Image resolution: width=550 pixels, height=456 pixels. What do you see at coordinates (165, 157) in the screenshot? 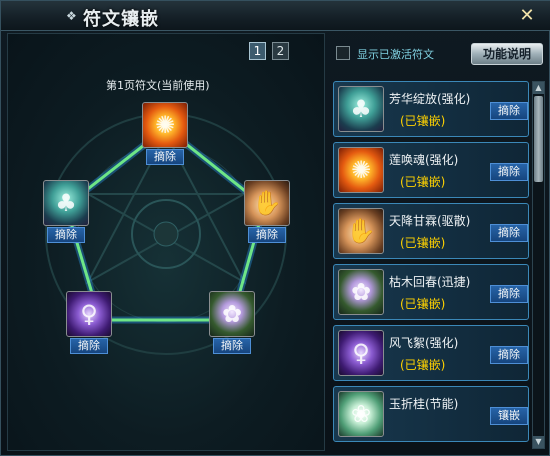
I see `slot-top-remove-button: 摘除` at bounding box center [165, 157].